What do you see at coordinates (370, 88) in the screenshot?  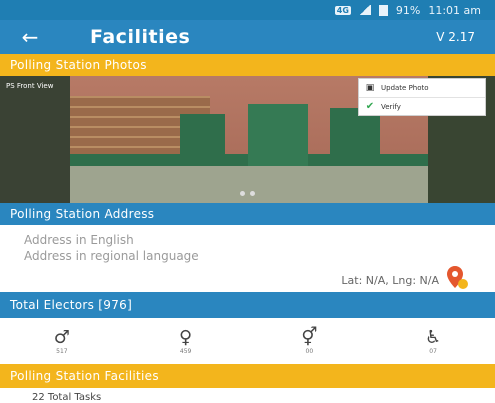 I see `camera-icon: ▣` at bounding box center [370, 88].